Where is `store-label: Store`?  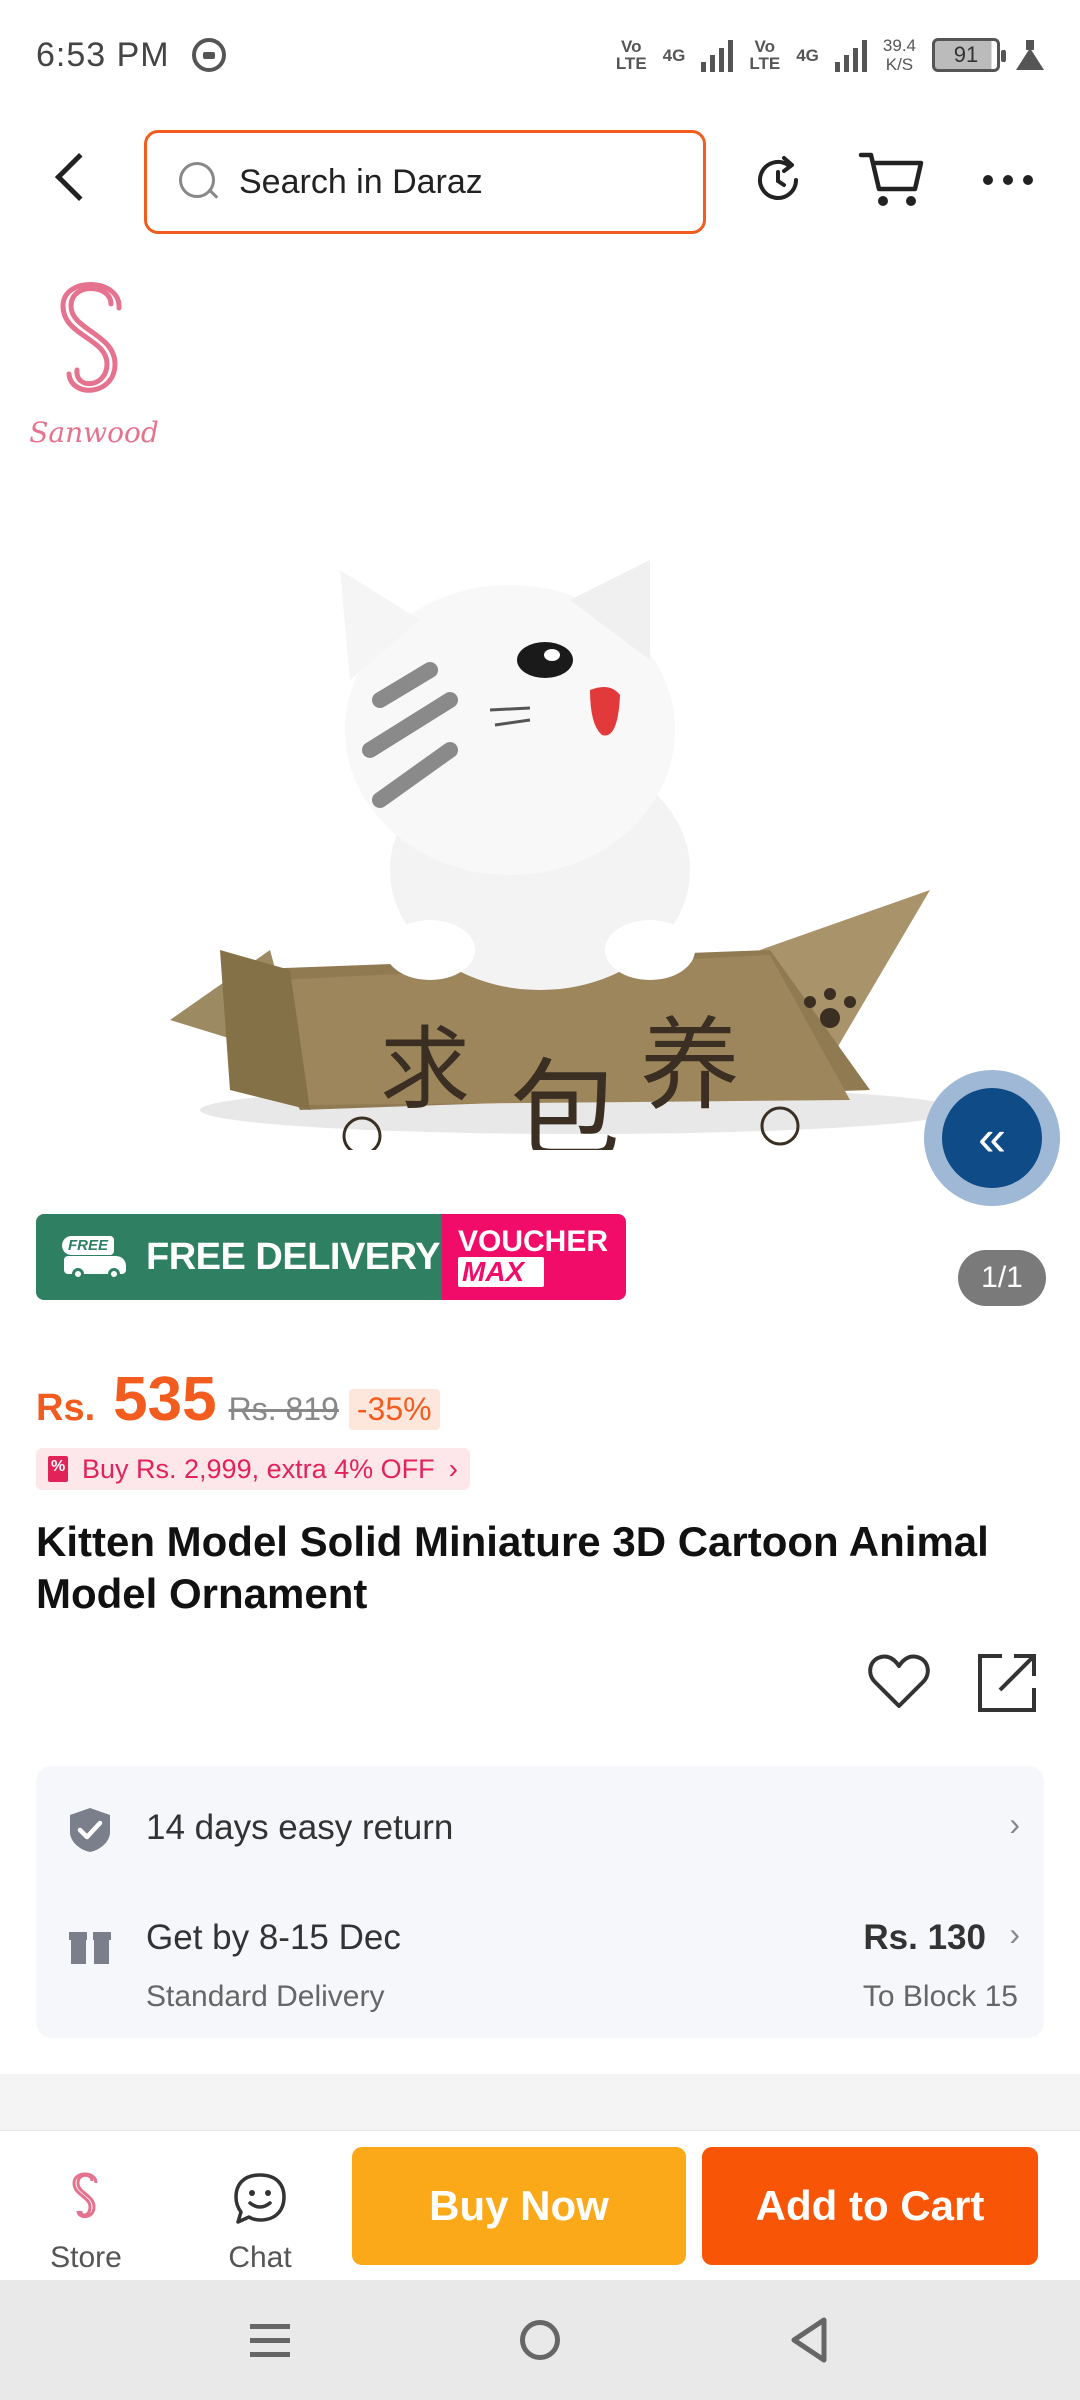
store-label: Store is located at coordinates (86, 2257).